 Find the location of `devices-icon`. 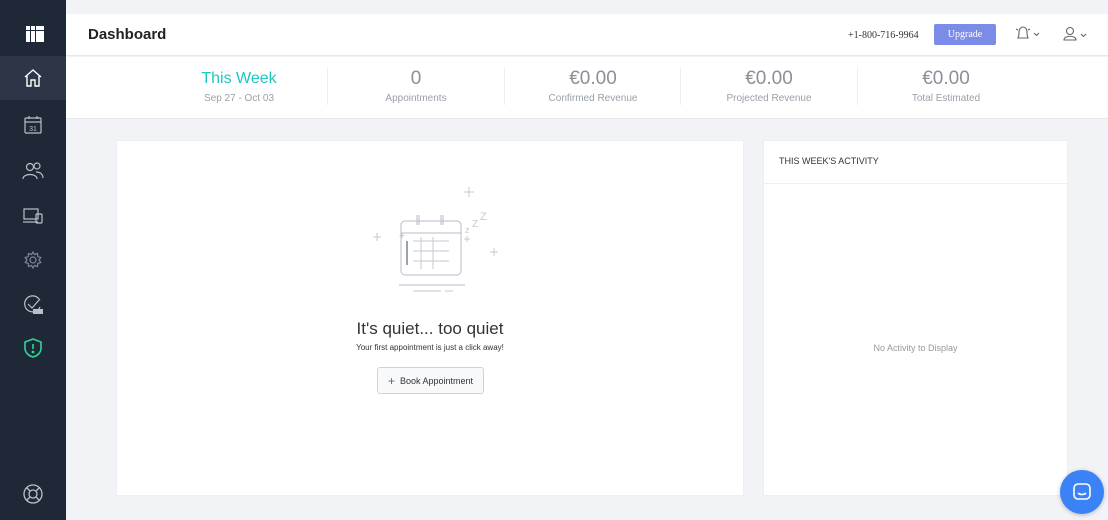

devices-icon is located at coordinates (33, 216).